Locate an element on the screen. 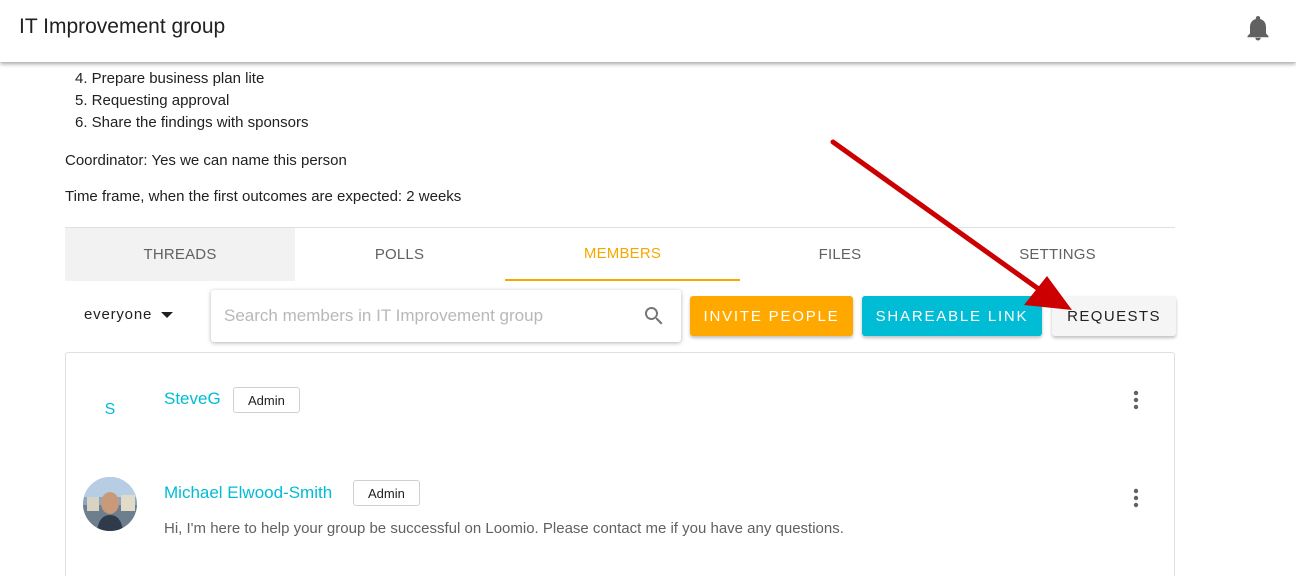 Image resolution: width=1296 pixels, height=576 pixels. group-tabs: THREADS POLLS MEMBERS FILES SETTINGS is located at coordinates (620, 254).